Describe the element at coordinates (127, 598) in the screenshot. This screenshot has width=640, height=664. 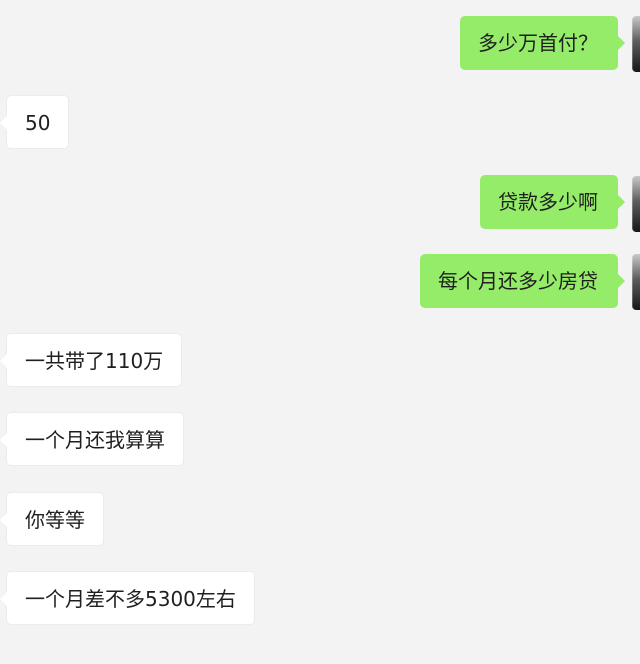
I see `incoming-message-bubble: 一个月差不多5300左右` at that location.